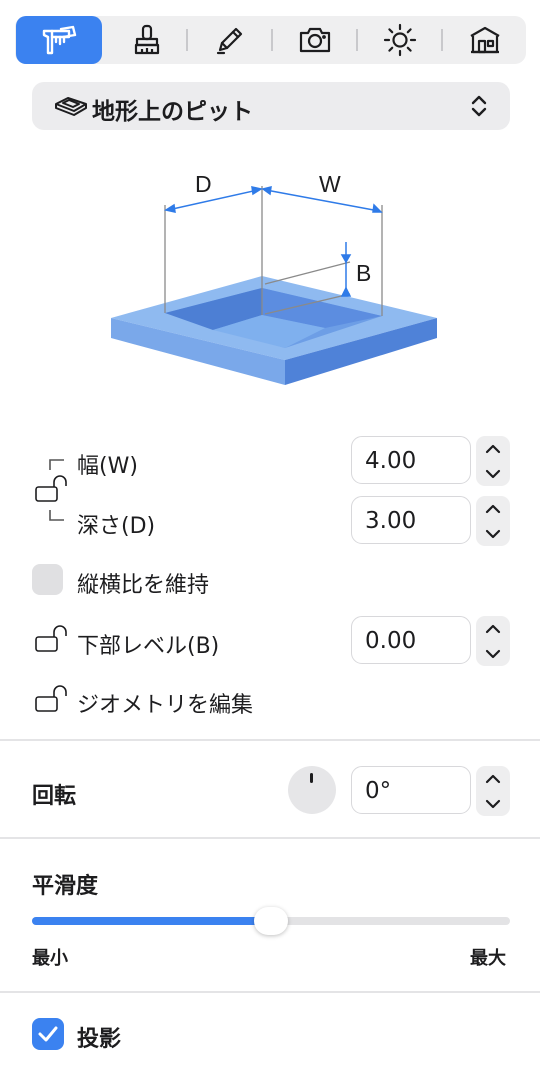 This screenshot has height=1084, width=540. Describe the element at coordinates (172, 112) in the screenshot. I see `object-type-label: 地形上のピット` at that location.